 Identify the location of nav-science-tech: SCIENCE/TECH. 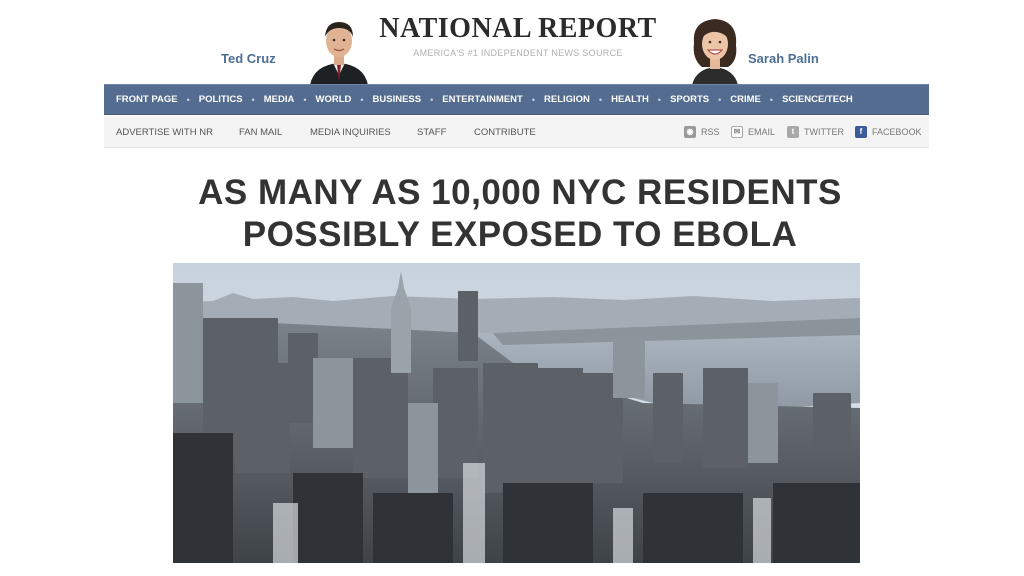
(817, 99).